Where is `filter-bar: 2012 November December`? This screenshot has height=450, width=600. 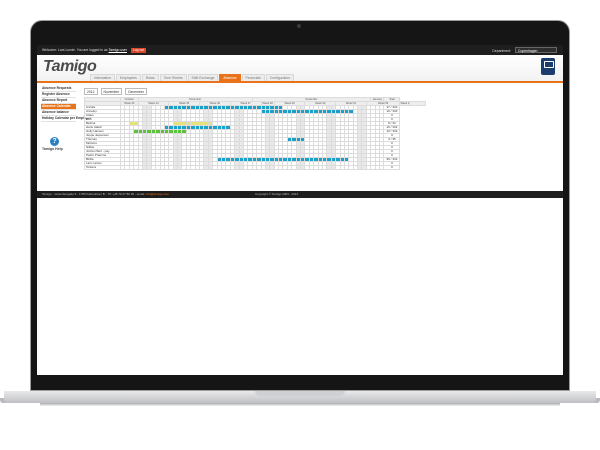
filter-bar: 2012 November December is located at coordinates (115, 91).